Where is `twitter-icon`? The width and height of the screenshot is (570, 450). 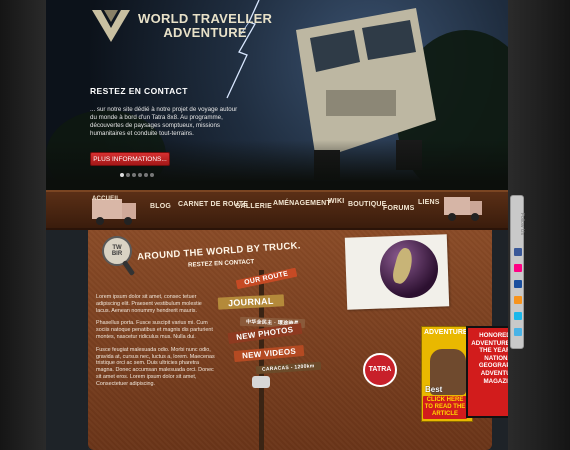 twitter-icon is located at coordinates (518, 332).